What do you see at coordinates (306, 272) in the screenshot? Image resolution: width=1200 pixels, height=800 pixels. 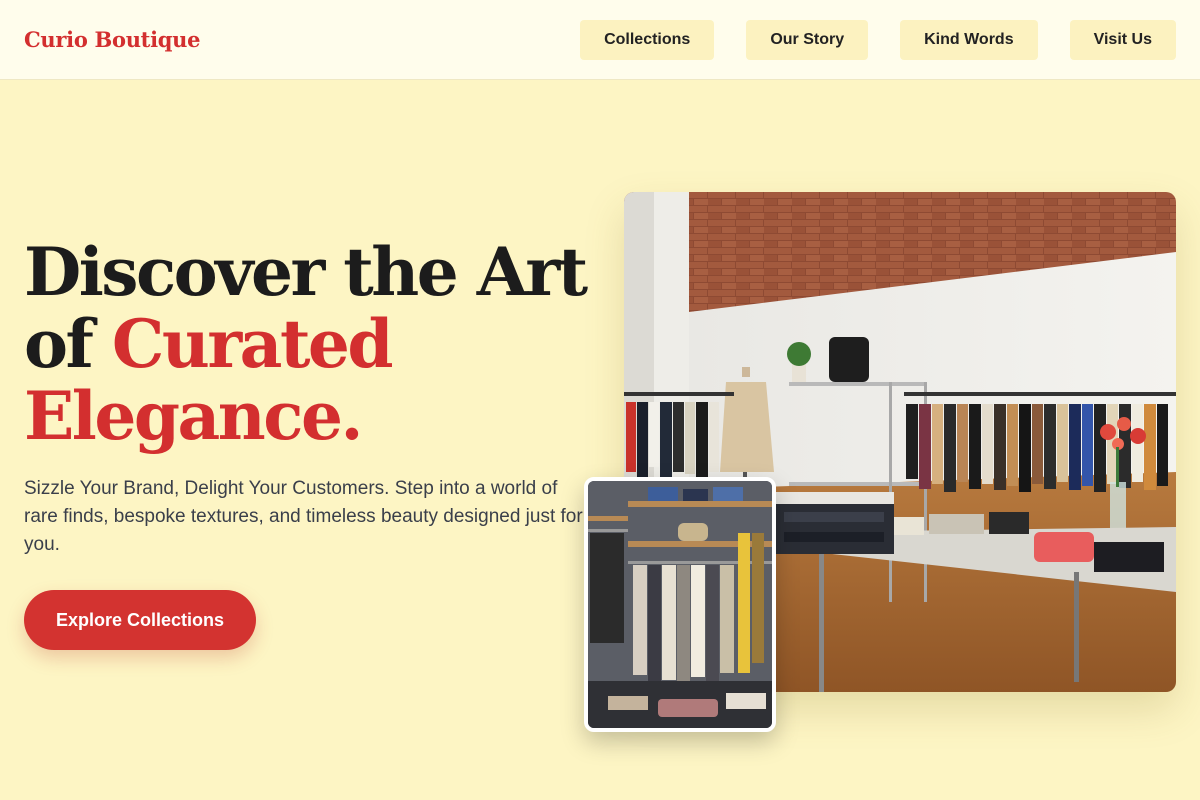 I see `hero-title-line1: Discover the Art` at bounding box center [306, 272].